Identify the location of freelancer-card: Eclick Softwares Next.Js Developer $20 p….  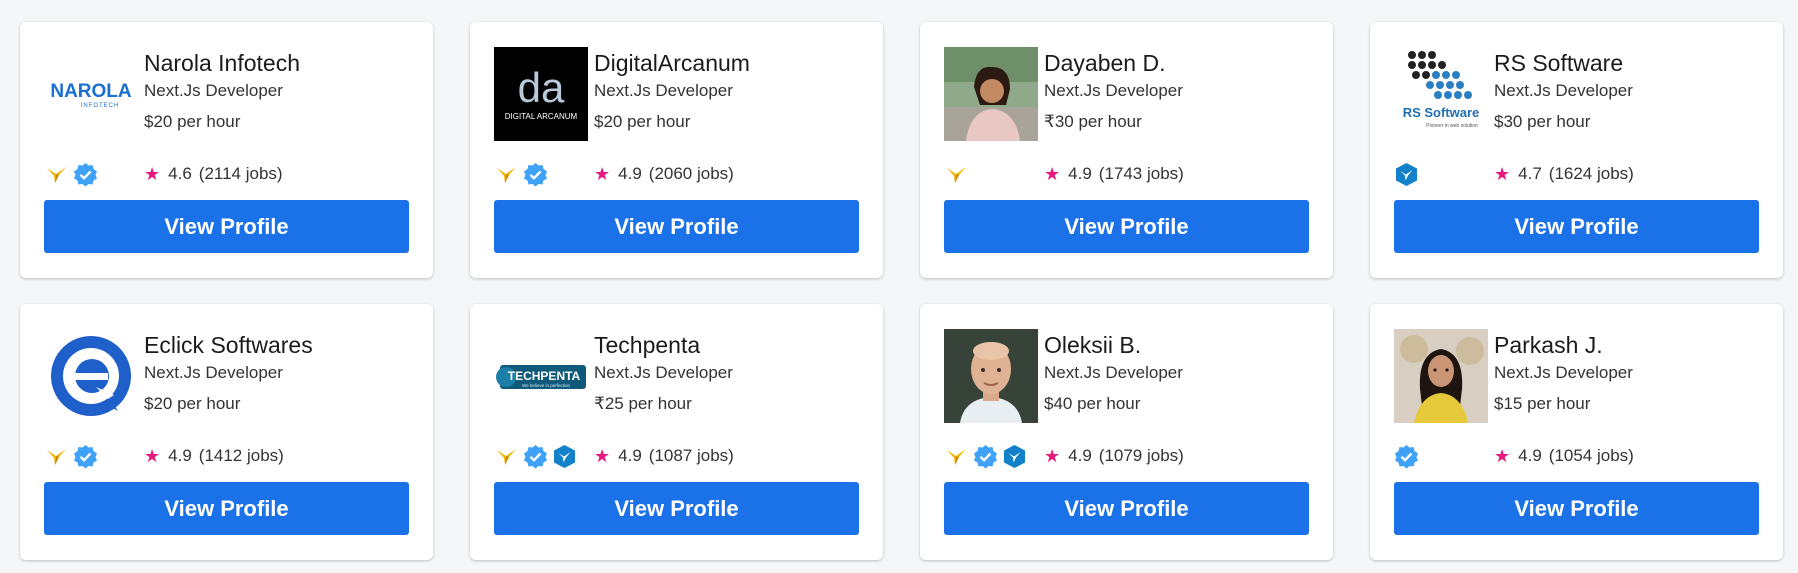
(226, 432).